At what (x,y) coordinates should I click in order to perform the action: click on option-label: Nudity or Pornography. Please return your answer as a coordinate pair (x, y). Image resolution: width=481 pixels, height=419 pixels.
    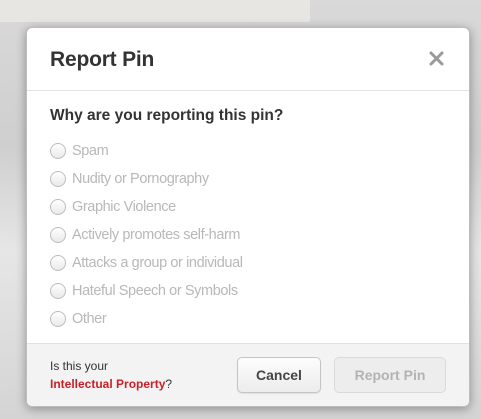
    Looking at the image, I should click on (140, 179).